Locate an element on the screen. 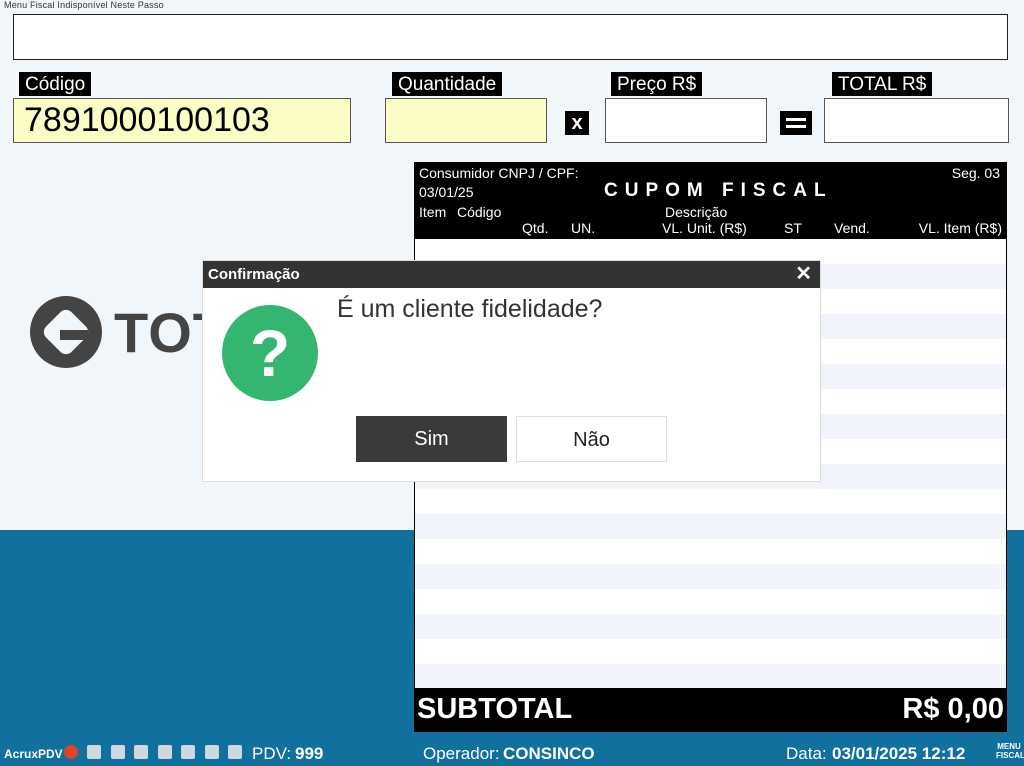  col-vl-unit: VL. Unit. (R$) is located at coordinates (704, 228).